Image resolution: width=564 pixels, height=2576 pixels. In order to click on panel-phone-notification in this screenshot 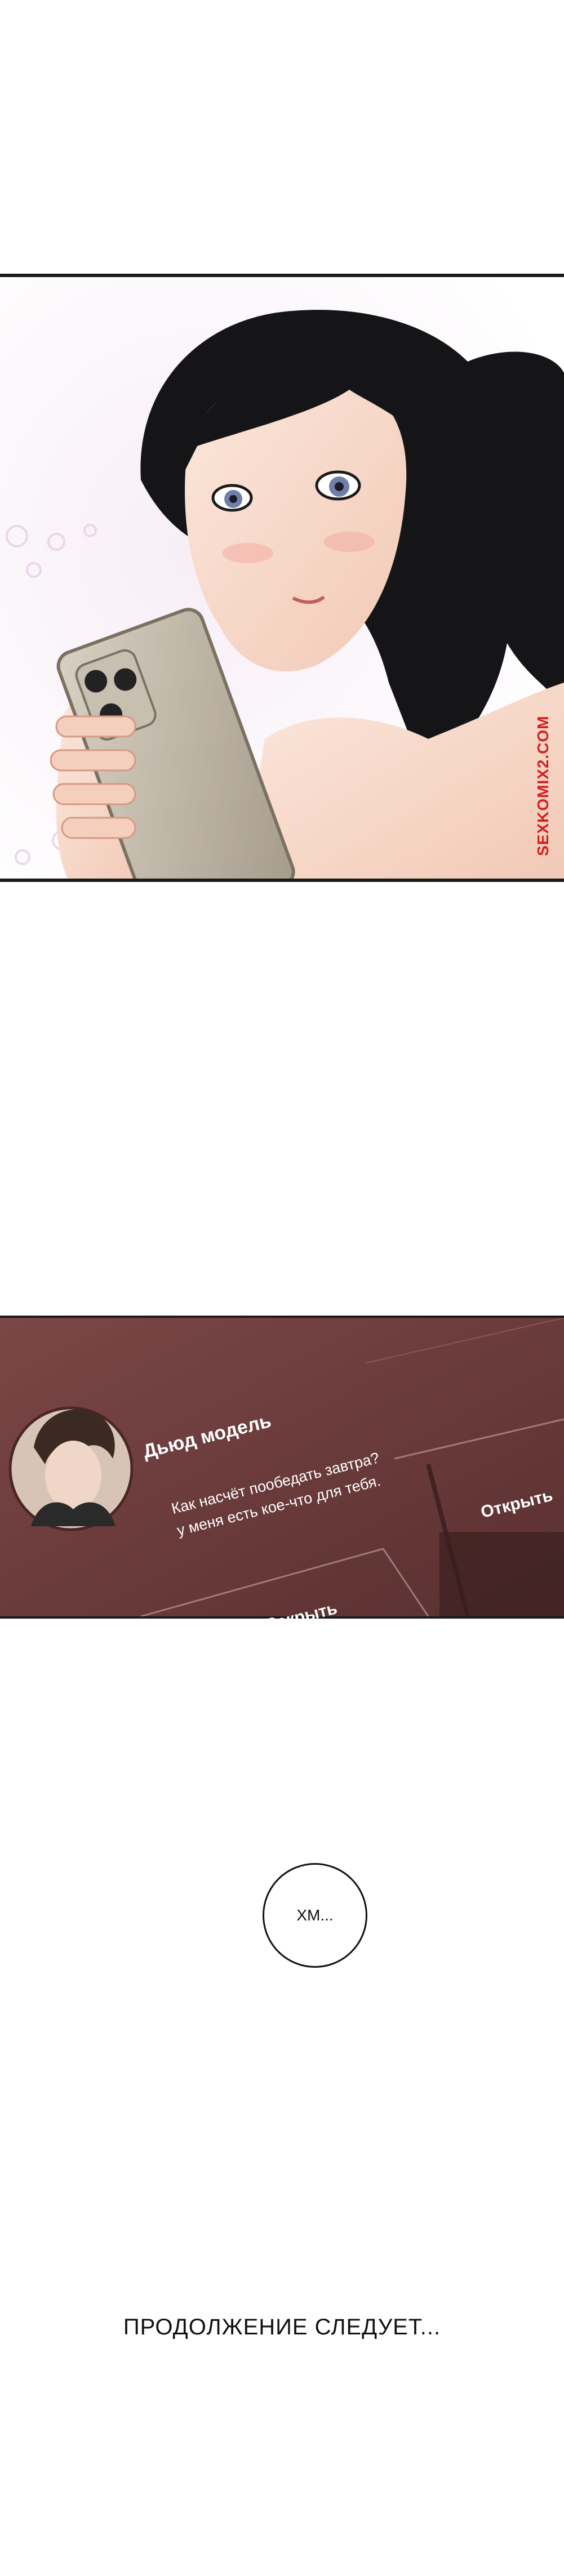, I will do `click(282, 1467)`.